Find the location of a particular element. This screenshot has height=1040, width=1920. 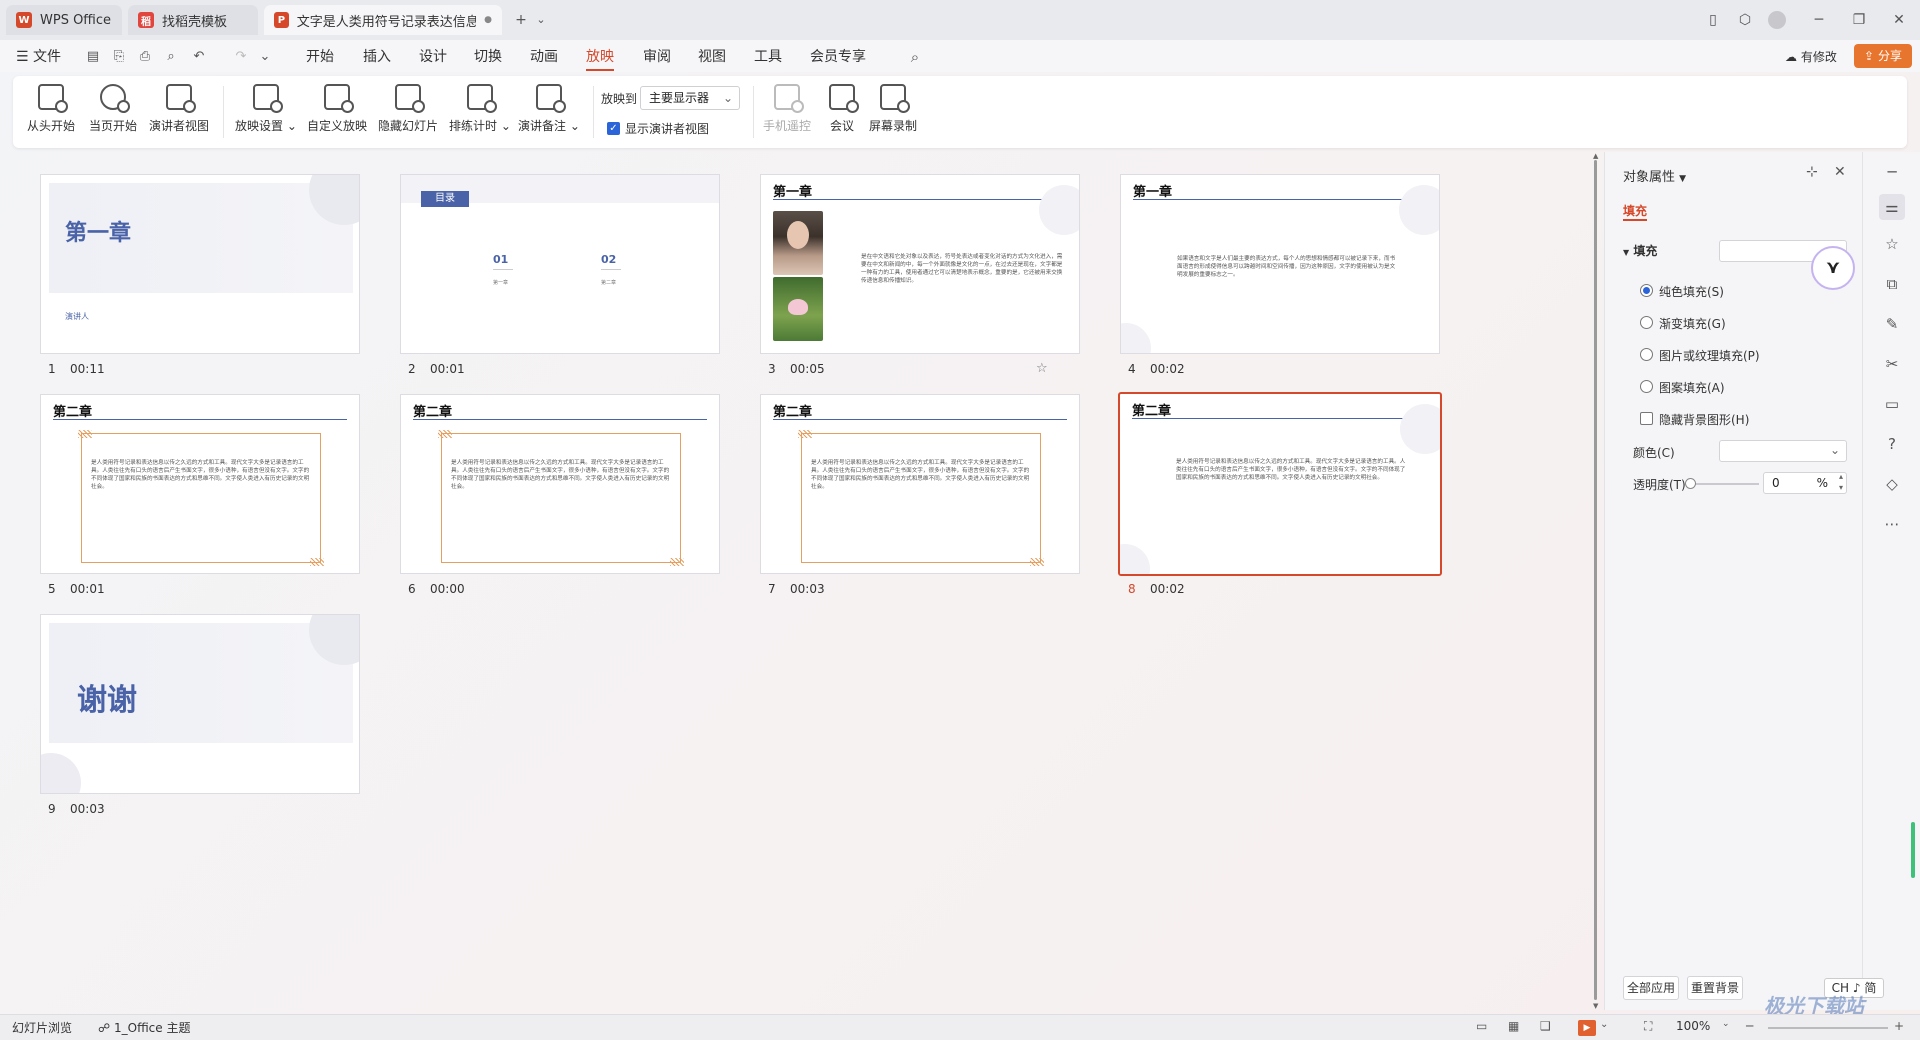

new-tab-button: + is located at coordinates (521, 20).